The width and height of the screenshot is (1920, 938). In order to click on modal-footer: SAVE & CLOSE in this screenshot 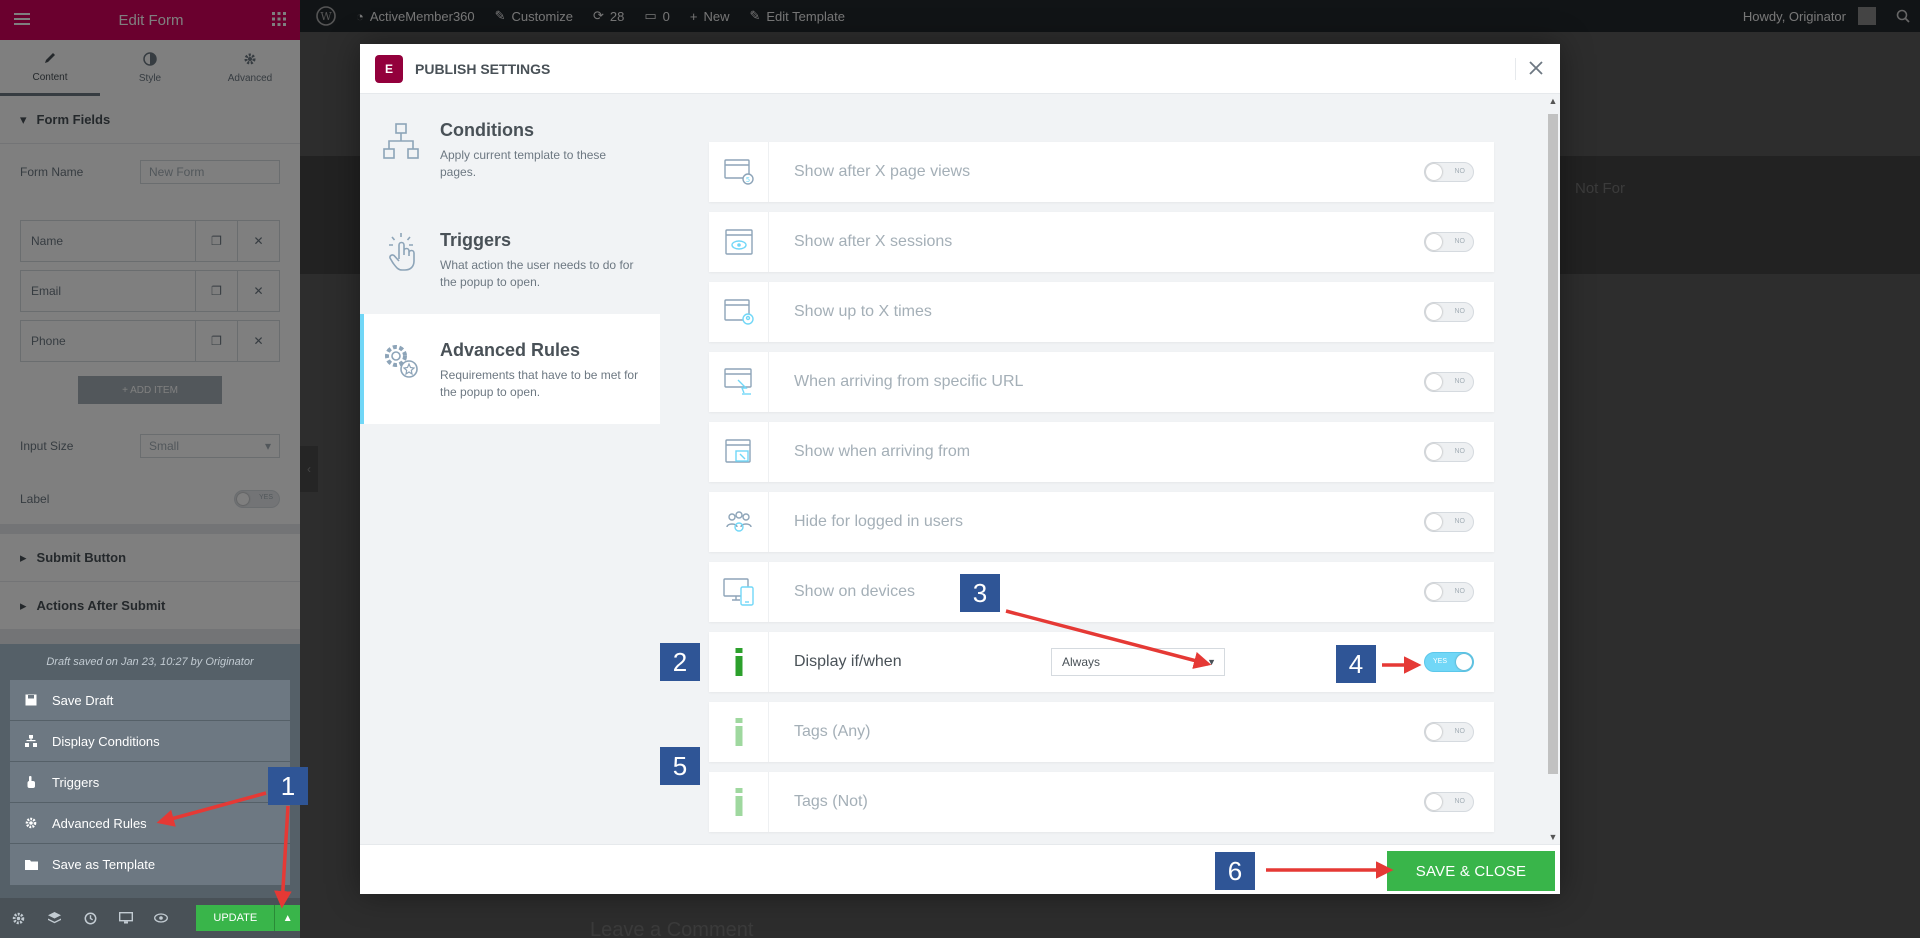, I will do `click(960, 869)`.